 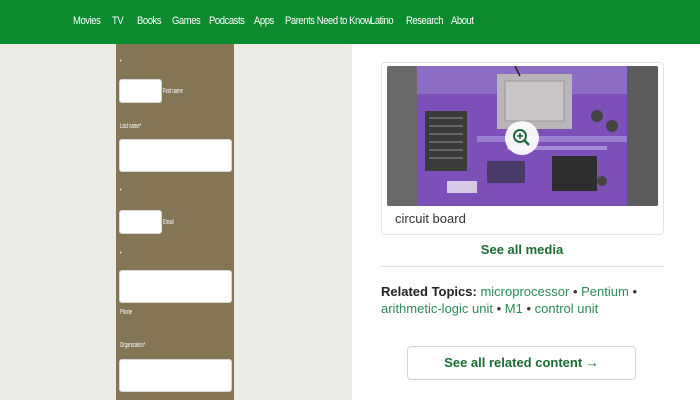 What do you see at coordinates (514, 308) in the screenshot?
I see `topic-link-m1: M1` at bounding box center [514, 308].